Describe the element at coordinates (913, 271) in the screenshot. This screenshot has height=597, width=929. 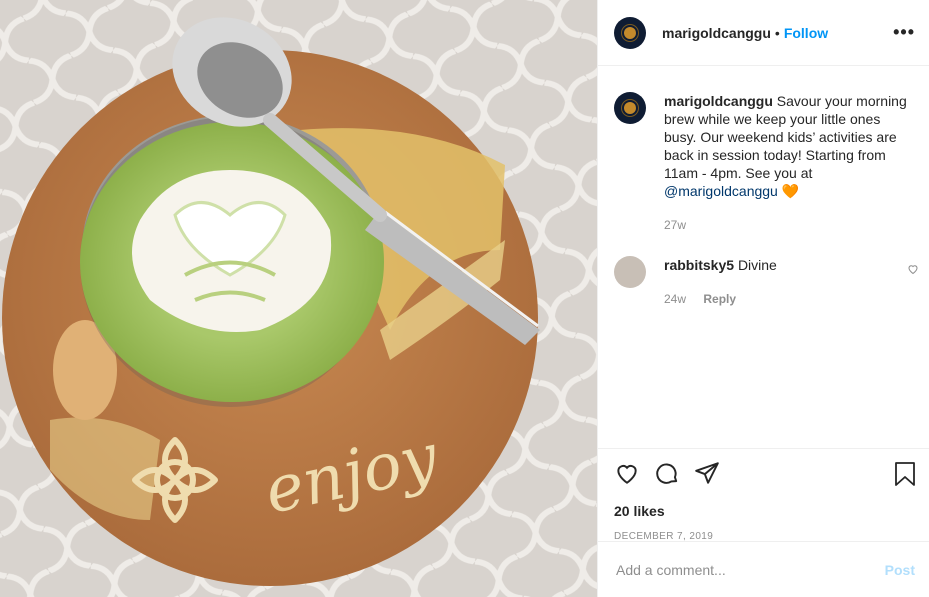
I see `comment-like-icon` at that location.